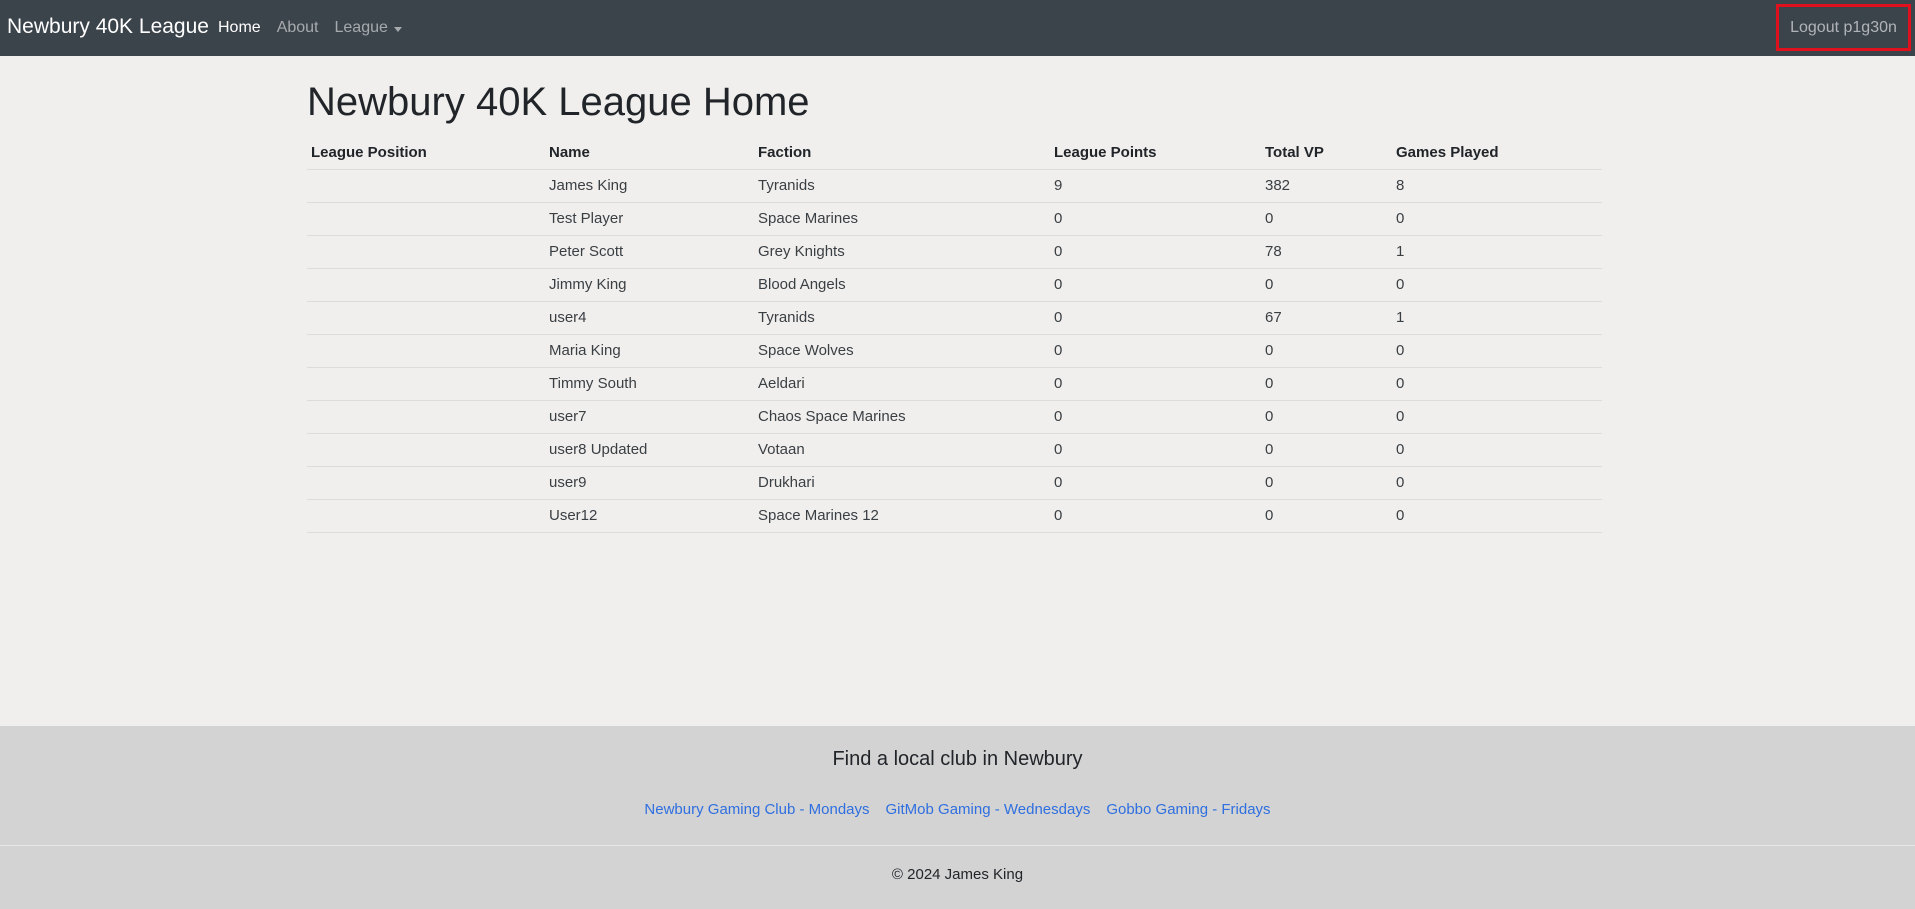  I want to click on caret-down-icon, so click(397, 29).